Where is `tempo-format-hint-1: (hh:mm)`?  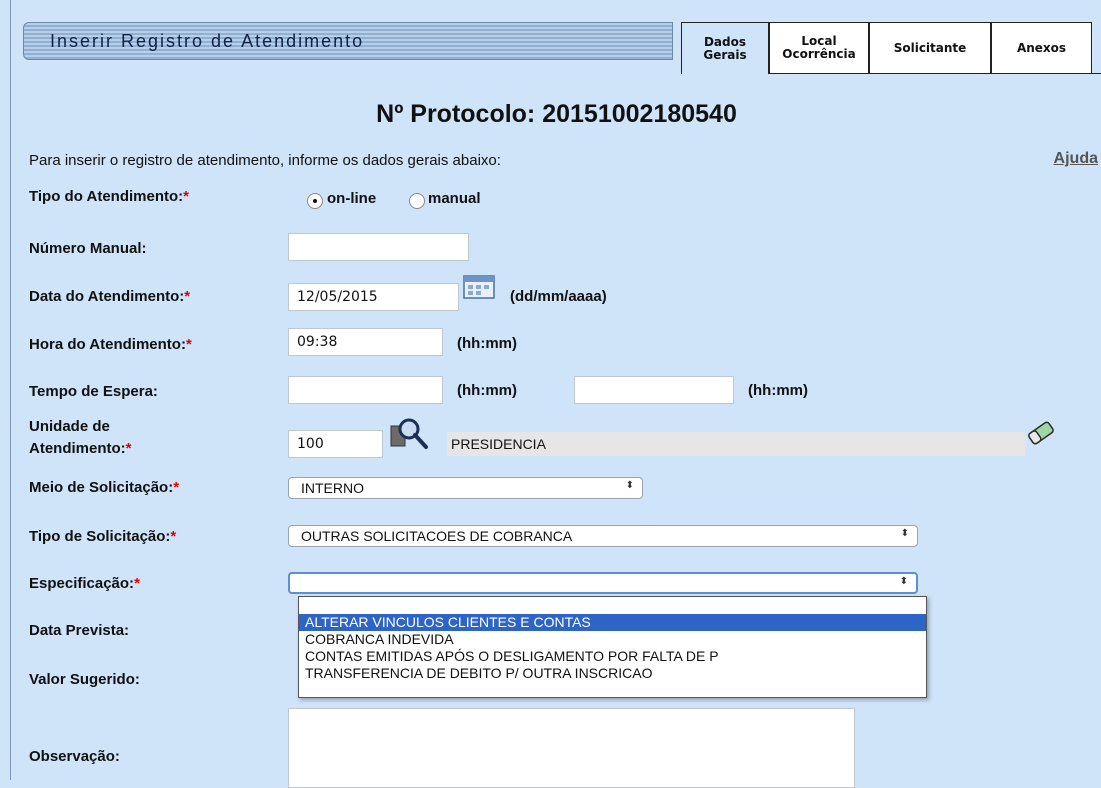 tempo-format-hint-1: (hh:mm) is located at coordinates (487, 390).